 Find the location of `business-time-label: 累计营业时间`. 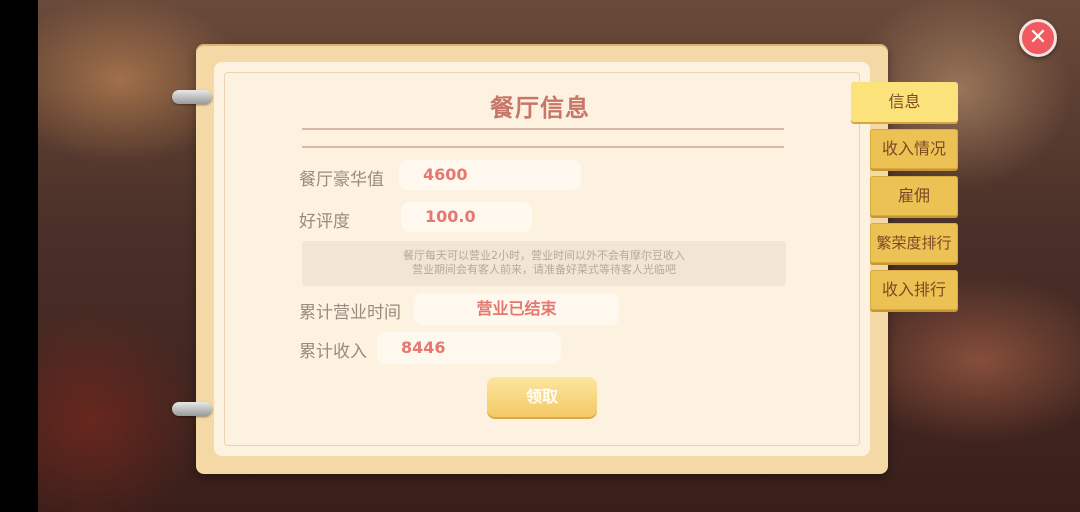

business-time-label: 累计营业时间 is located at coordinates (350, 313).